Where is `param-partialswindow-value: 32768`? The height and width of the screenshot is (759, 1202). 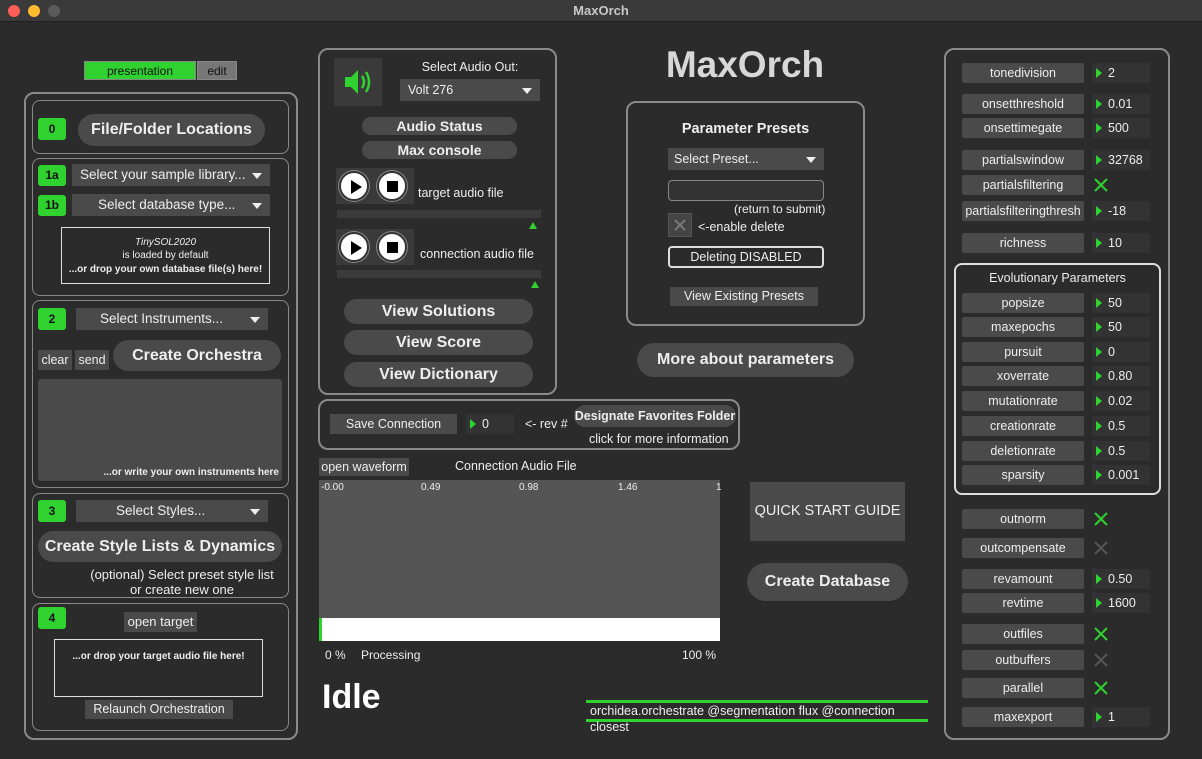 param-partialswindow-value: 32768 is located at coordinates (1121, 160).